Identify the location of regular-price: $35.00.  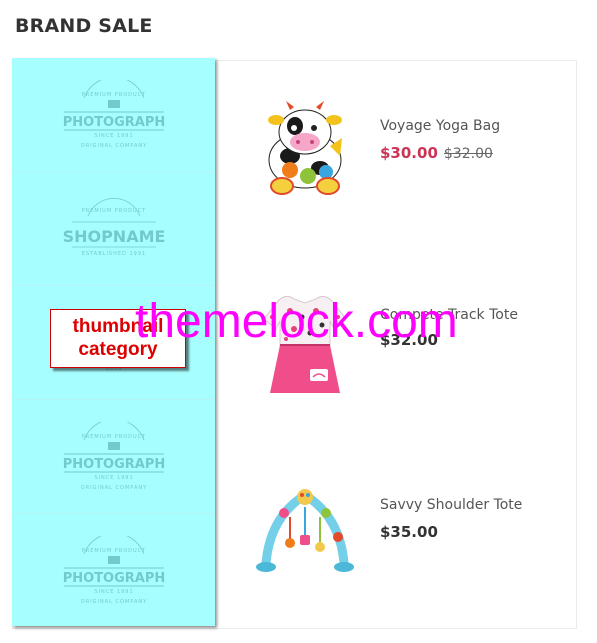
(409, 532).